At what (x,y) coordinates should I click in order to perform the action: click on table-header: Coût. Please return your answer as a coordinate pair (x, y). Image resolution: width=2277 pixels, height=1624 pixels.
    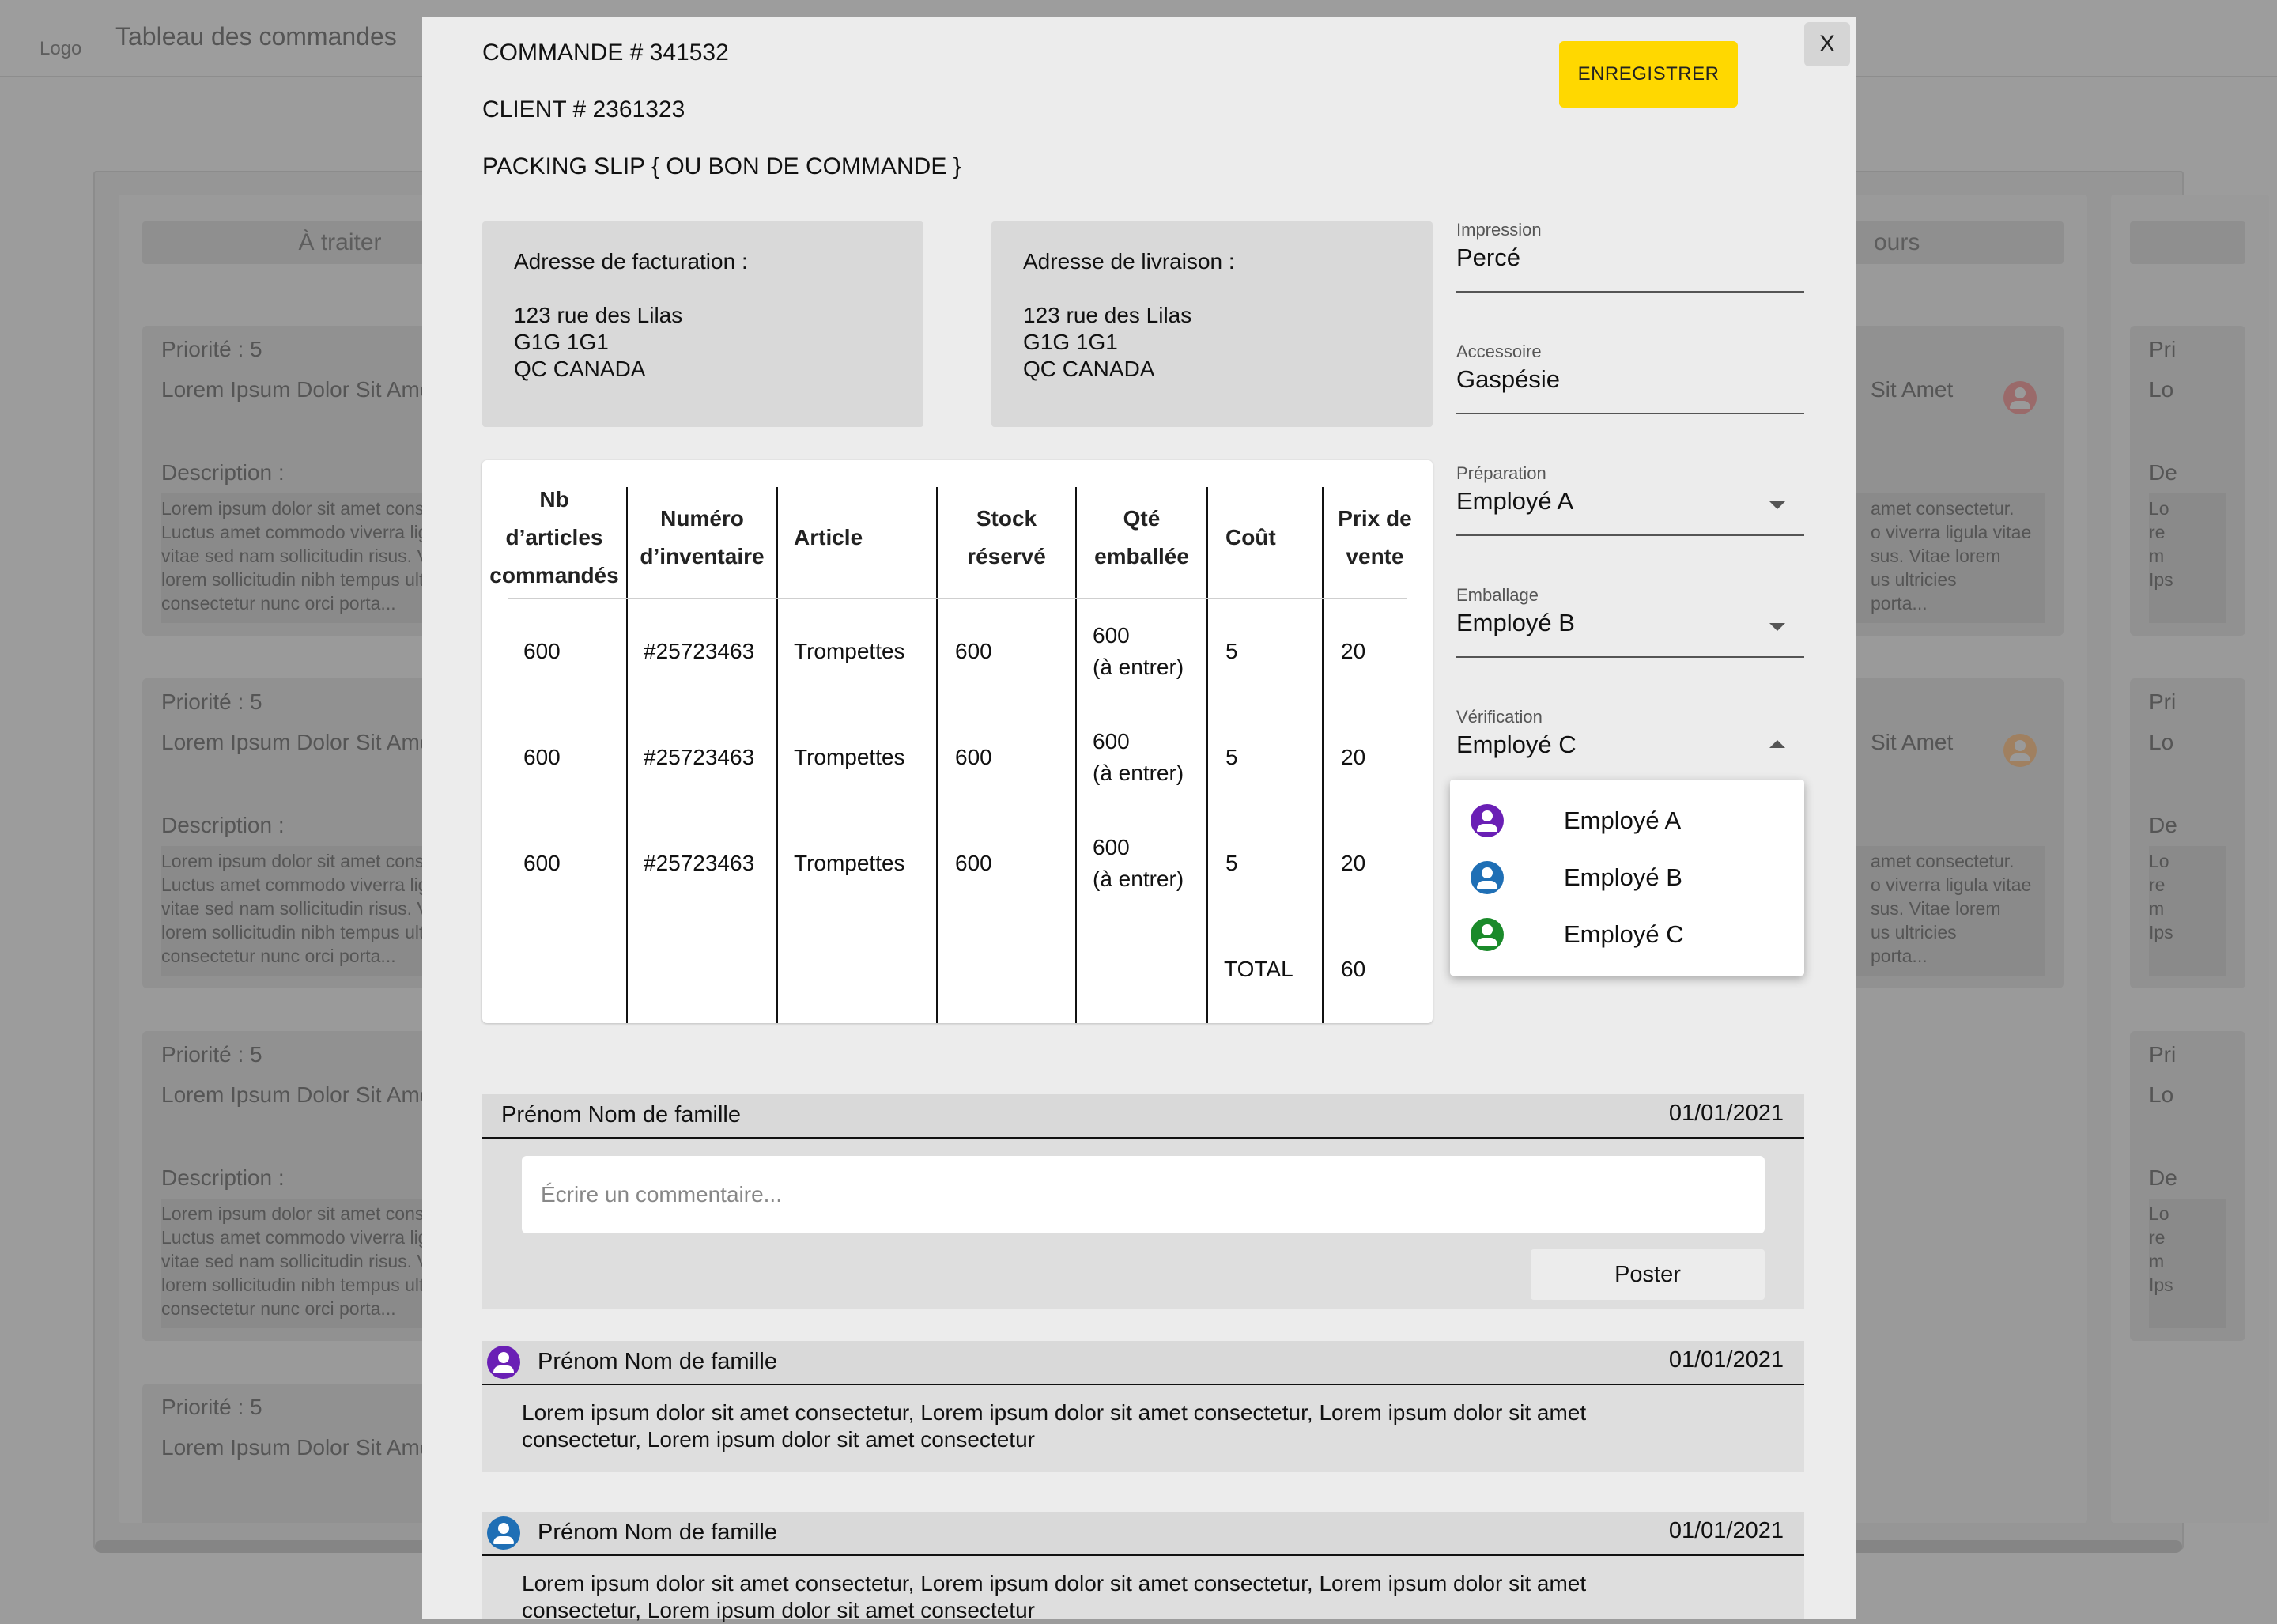
    Looking at the image, I should click on (1250, 538).